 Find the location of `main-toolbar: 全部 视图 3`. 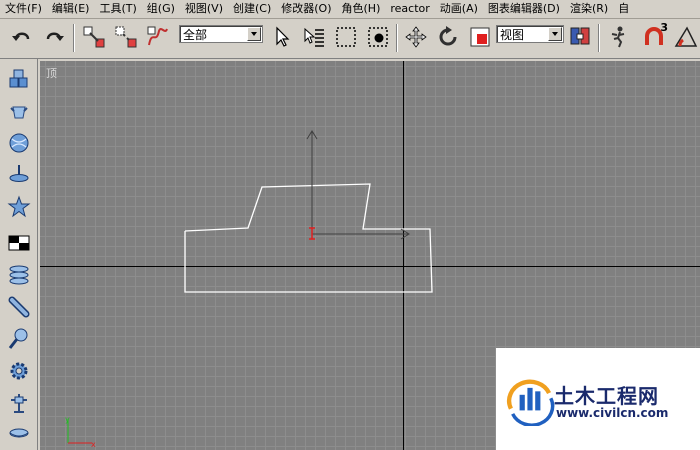

main-toolbar: 全部 视图 3 is located at coordinates (350, 39).